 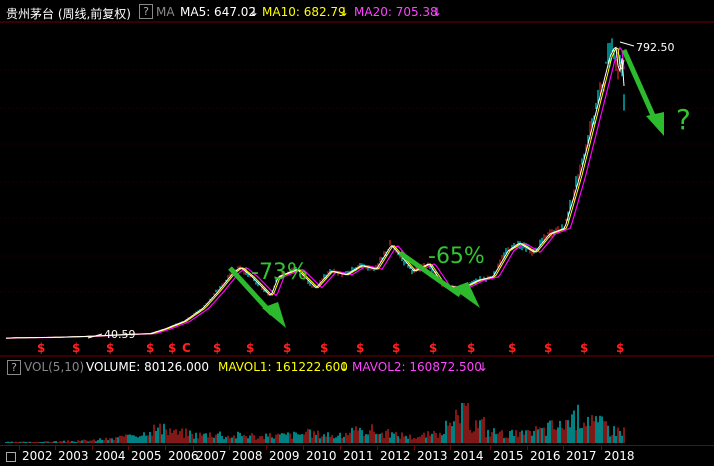 What do you see at coordinates (279, 272) in the screenshot?
I see `drop1-label: -73%` at bounding box center [279, 272].